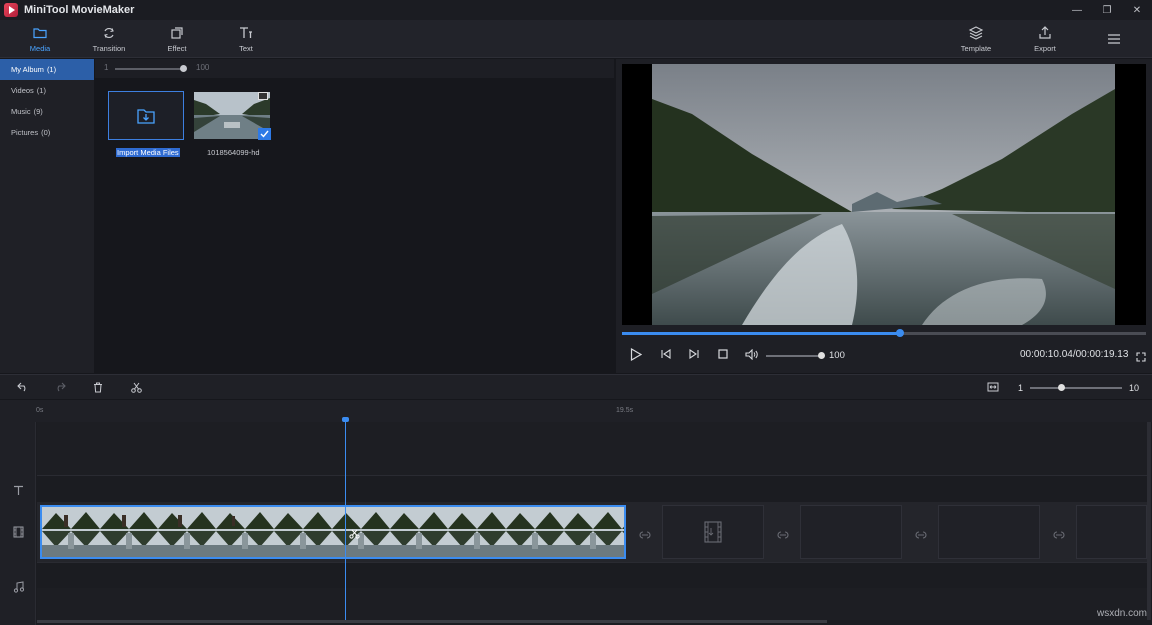 The height and width of the screenshot is (625, 1152). What do you see at coordinates (1045, 33) in the screenshot?
I see `export-icon` at bounding box center [1045, 33].